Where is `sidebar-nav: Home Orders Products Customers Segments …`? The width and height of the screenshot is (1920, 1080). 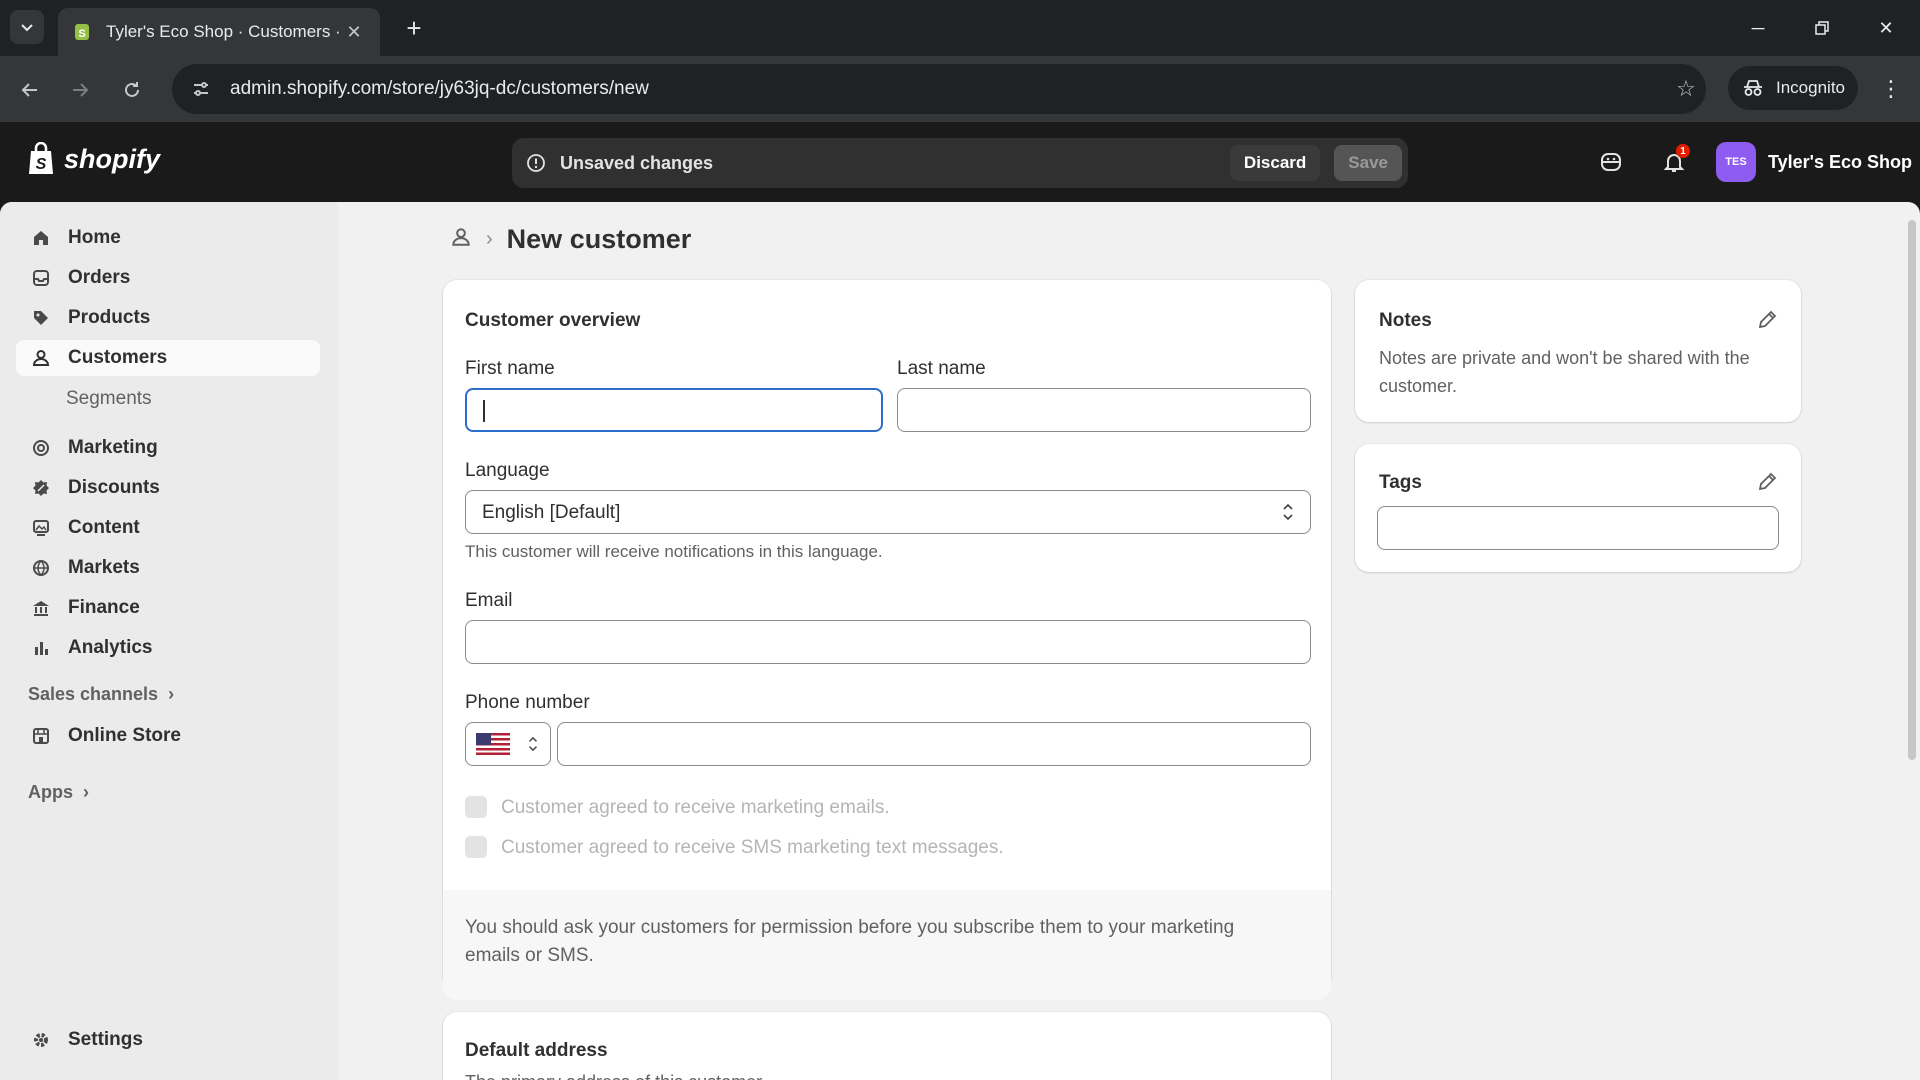
sidebar-nav: Home Orders Products Customers Segments … is located at coordinates (169, 641).